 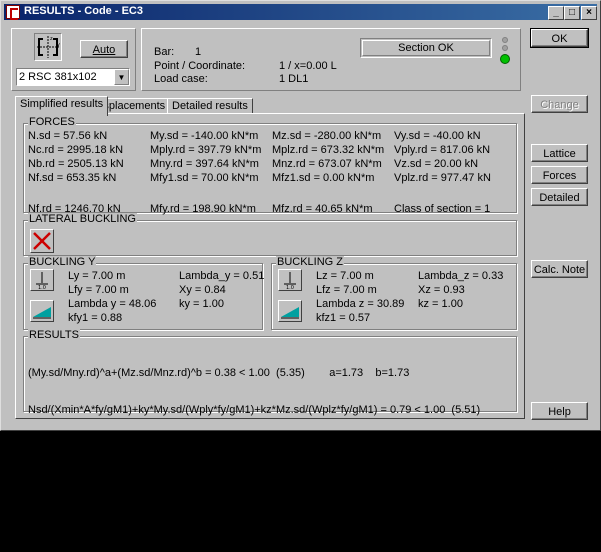 I want to click on chevron-down-icon: ▼, so click(x=121, y=77).